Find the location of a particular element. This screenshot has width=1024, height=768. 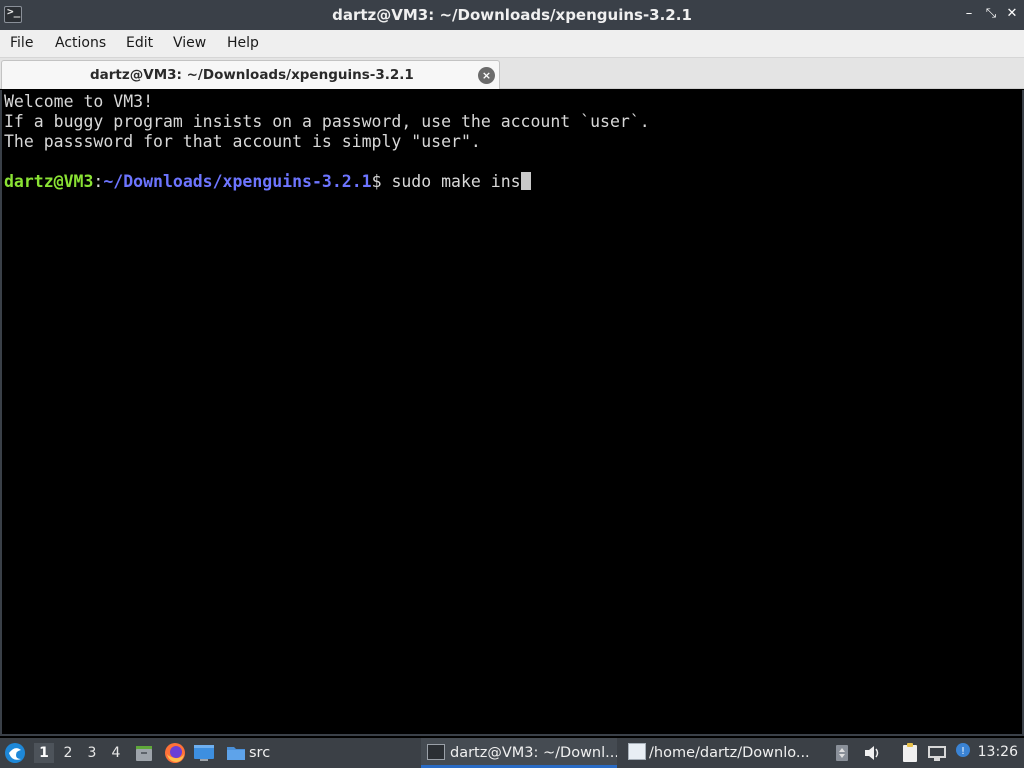

clipboard-icon is located at coordinates (910, 753).